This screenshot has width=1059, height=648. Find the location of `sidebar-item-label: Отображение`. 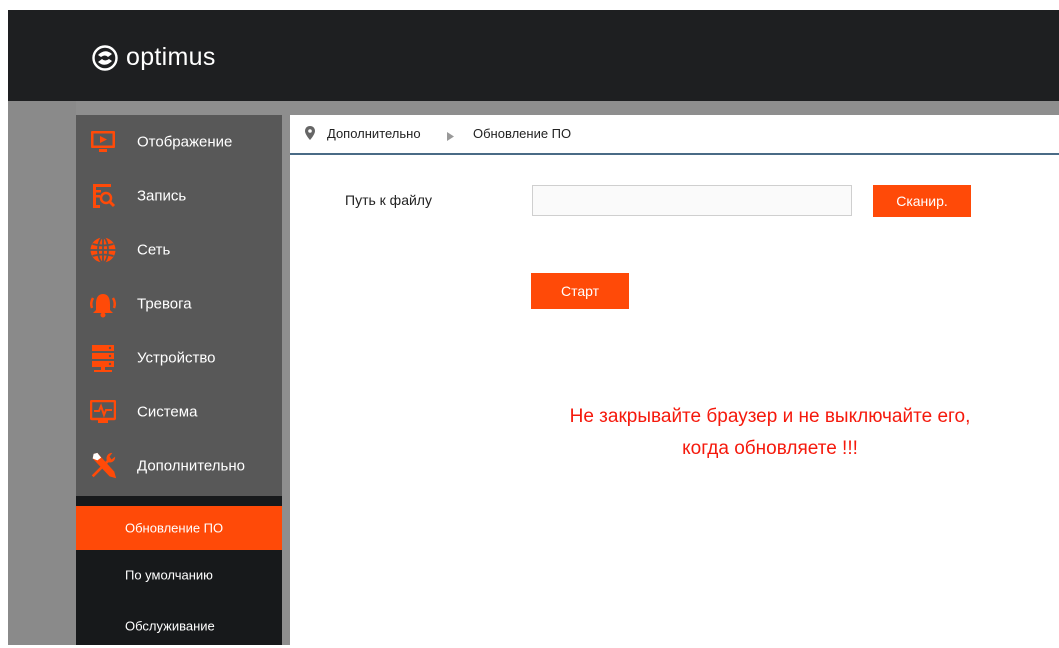

sidebar-item-label: Отображение is located at coordinates (185, 142).